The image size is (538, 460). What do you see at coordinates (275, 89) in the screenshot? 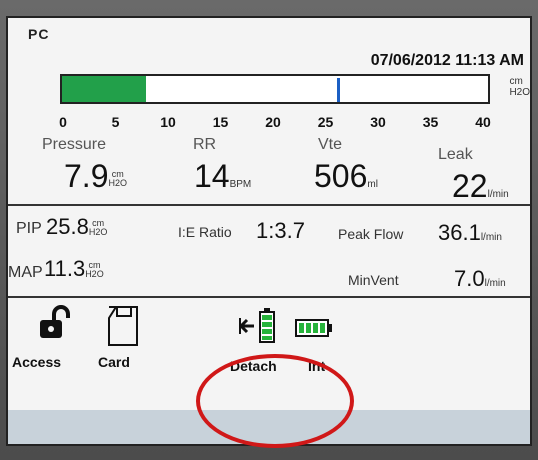
I see `pressure-bar` at bounding box center [275, 89].